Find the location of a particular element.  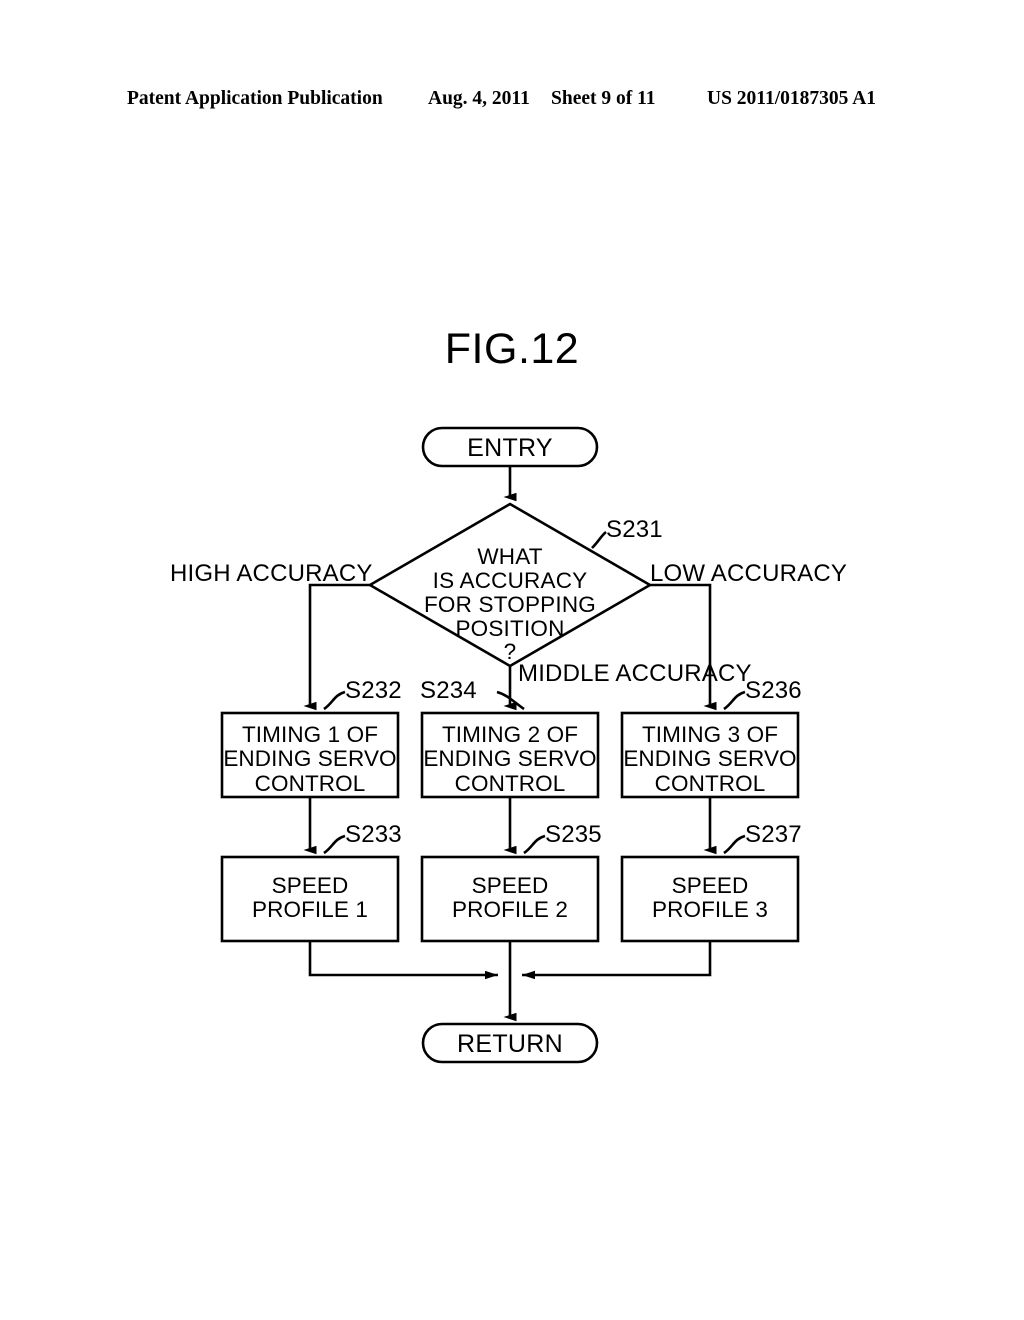

branch-label-high-accuracy: HIGH ACCURACY is located at coordinates (271, 573).